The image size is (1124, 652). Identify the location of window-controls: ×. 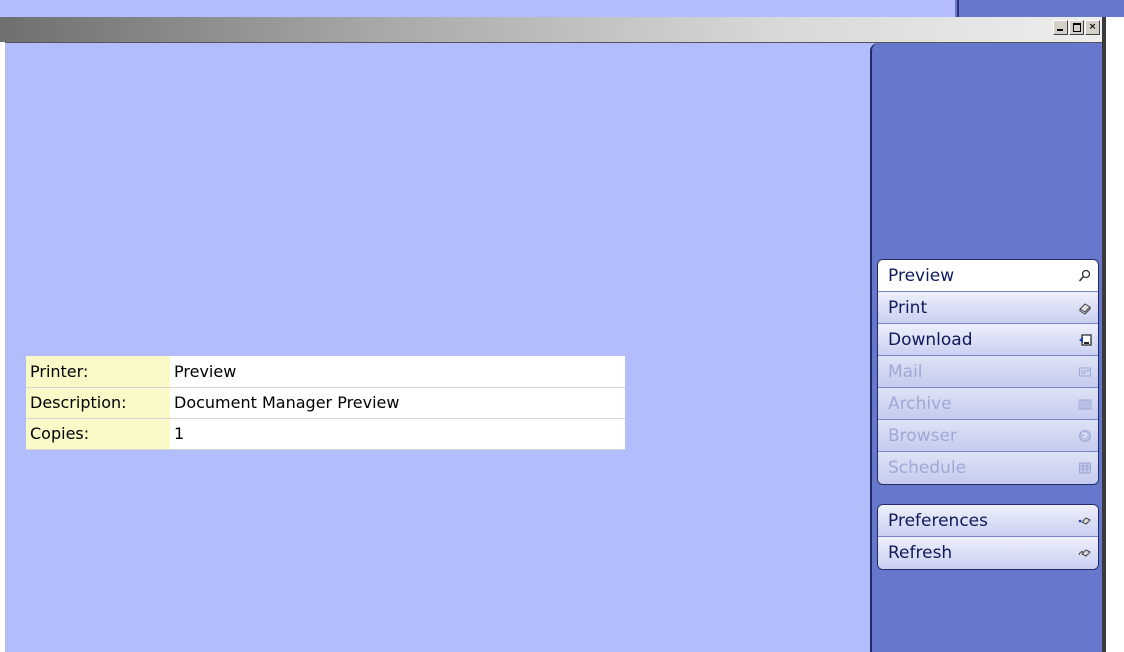
(1076, 27).